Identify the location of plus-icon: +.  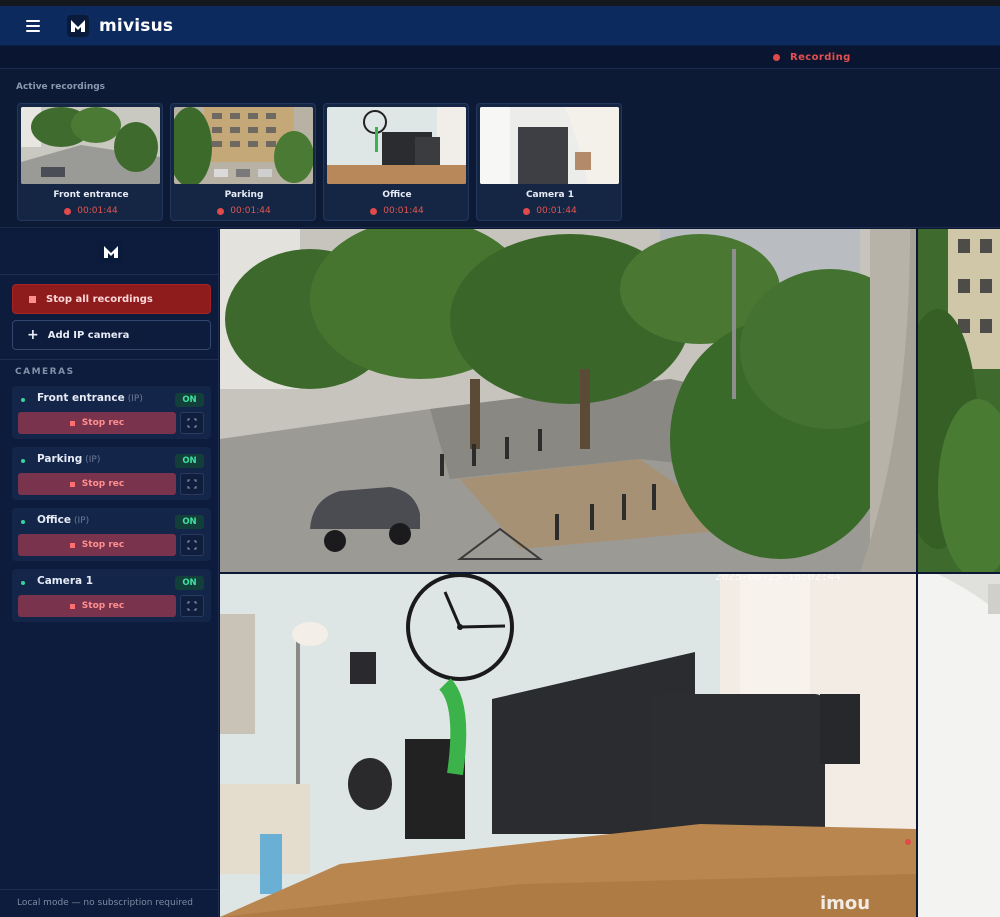
(33, 335).